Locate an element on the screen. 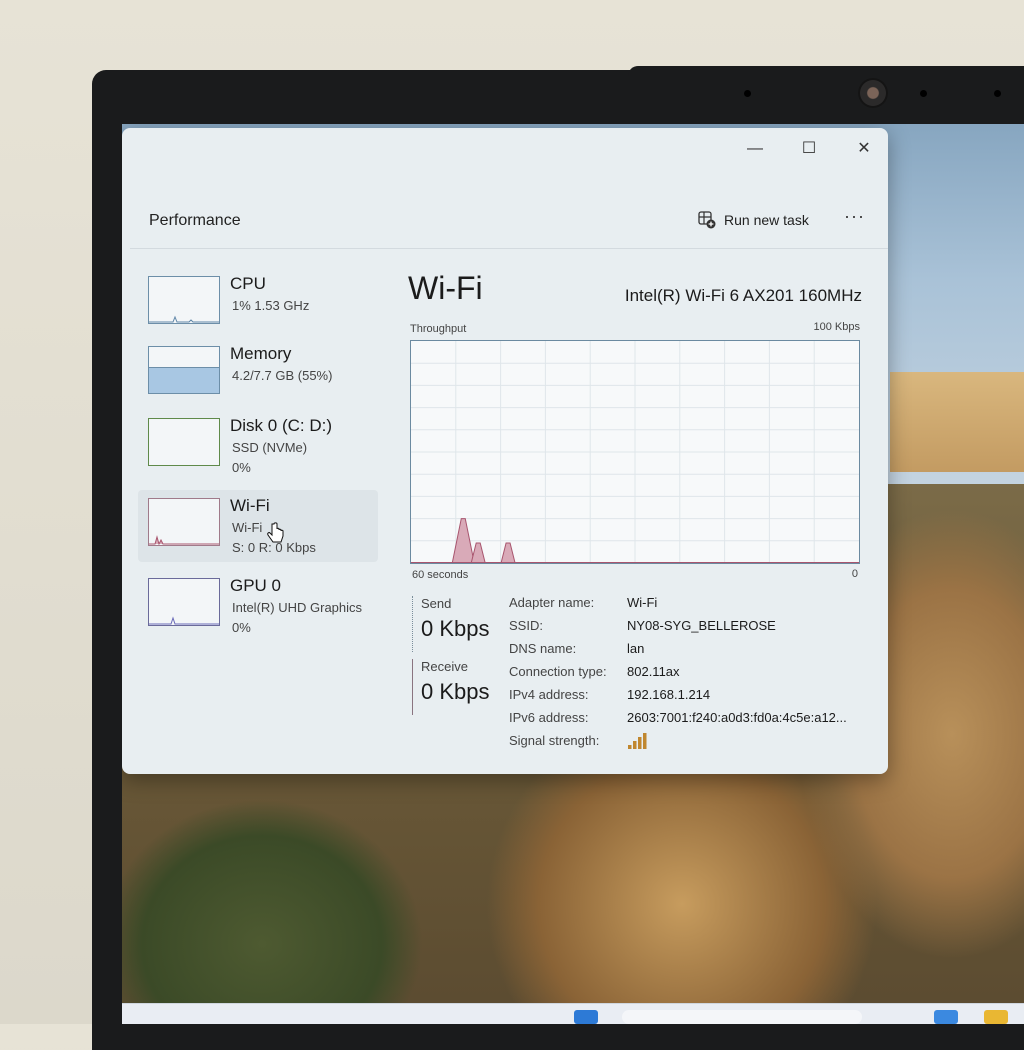  cpu-thumbnail is located at coordinates (184, 300).